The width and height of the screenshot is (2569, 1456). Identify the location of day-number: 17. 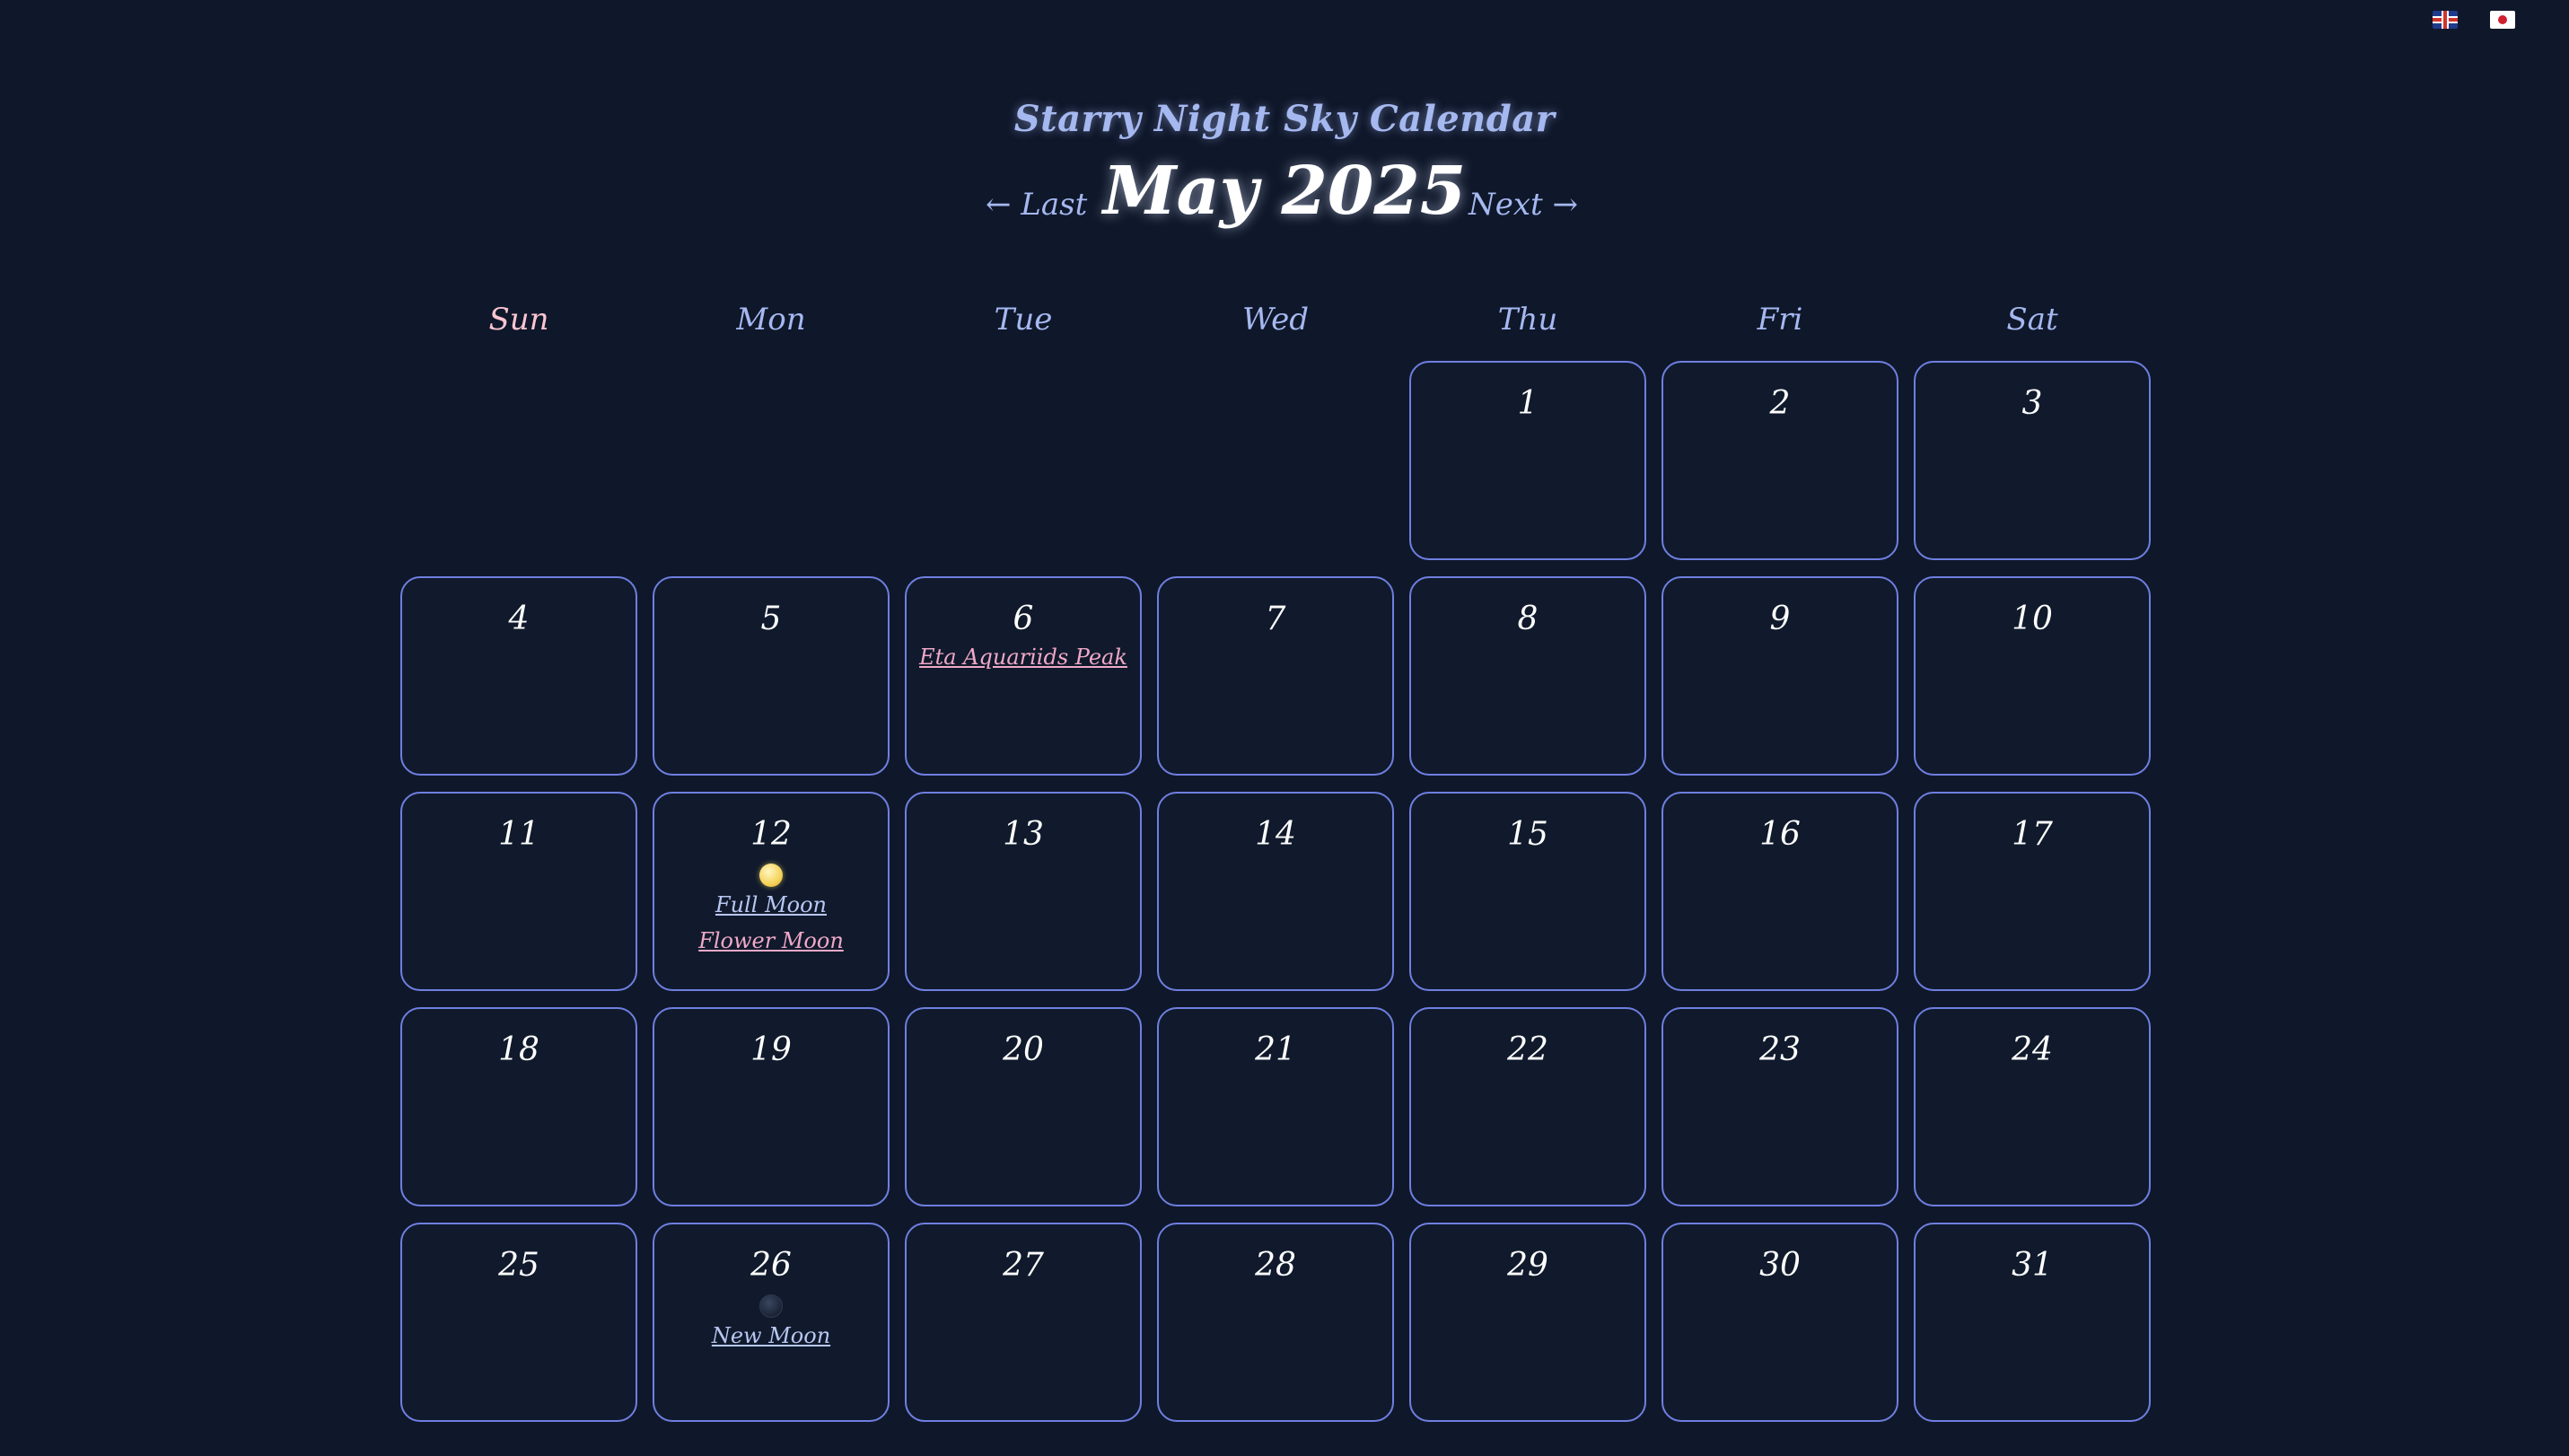
(2032, 834).